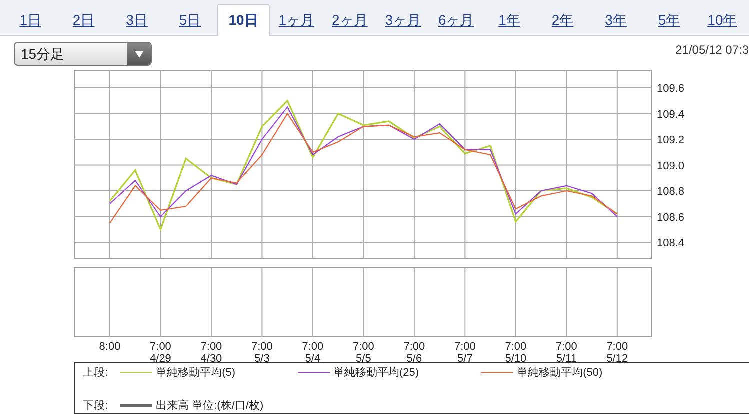 The height and width of the screenshot is (414, 749). I want to click on y-axis-label: 109.0, so click(671, 166).